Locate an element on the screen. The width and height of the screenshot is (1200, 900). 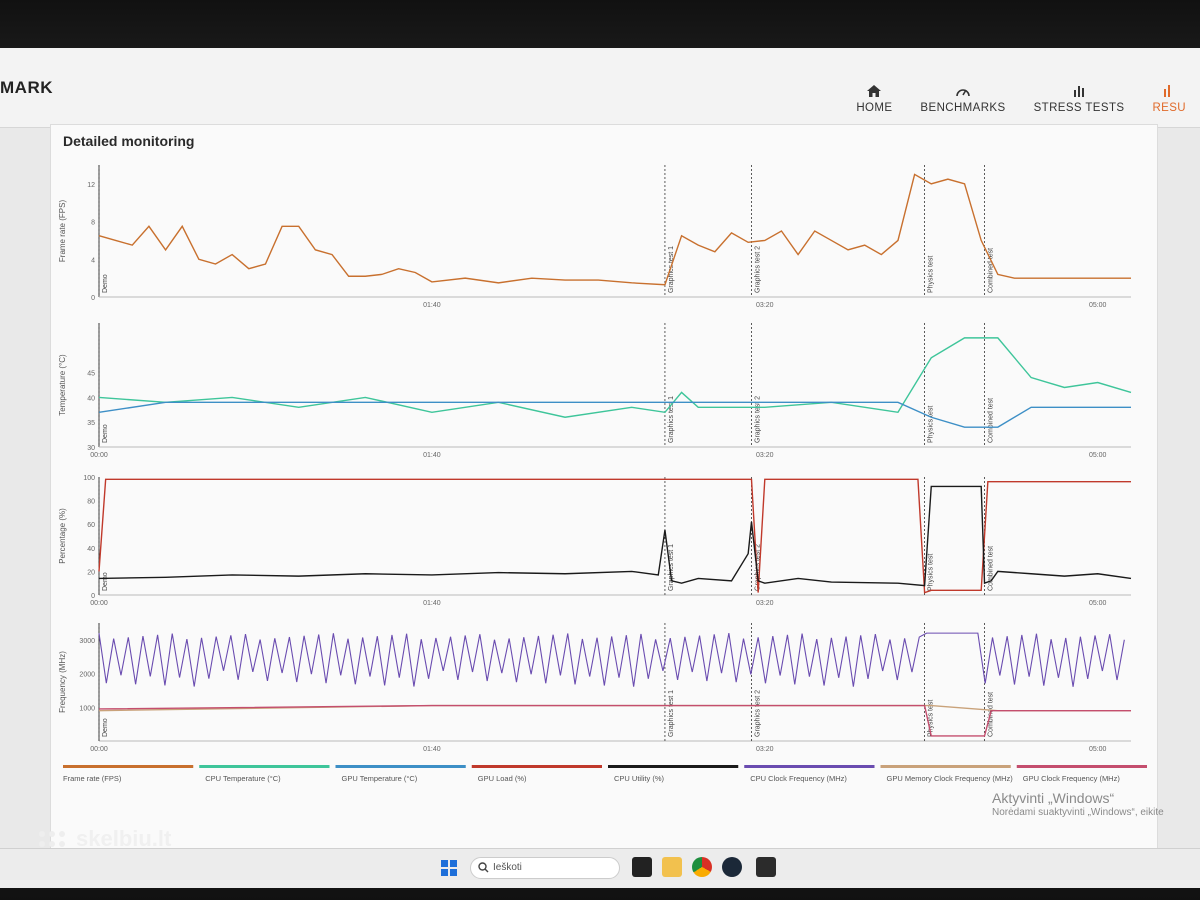
site-name: skelbiu.lt is located at coordinates (124, 838).